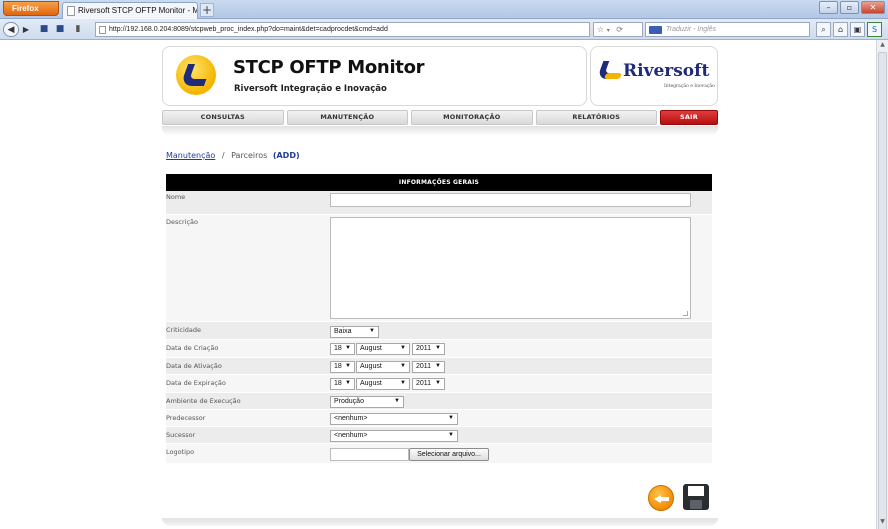  I want to click on row-sucessor: Sucessor <nenhum> ▼, so click(439, 435).